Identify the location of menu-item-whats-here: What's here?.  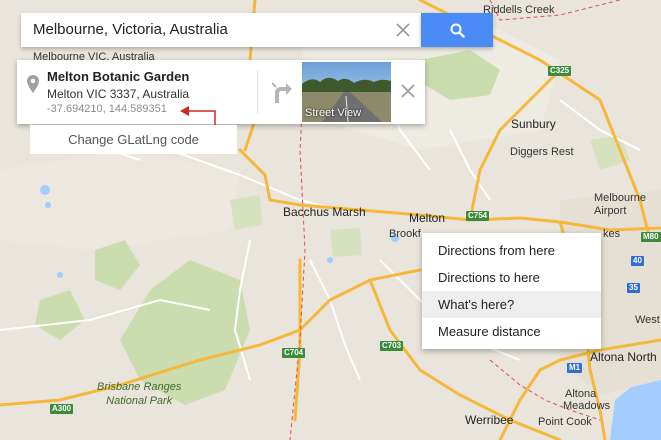
(511, 304).